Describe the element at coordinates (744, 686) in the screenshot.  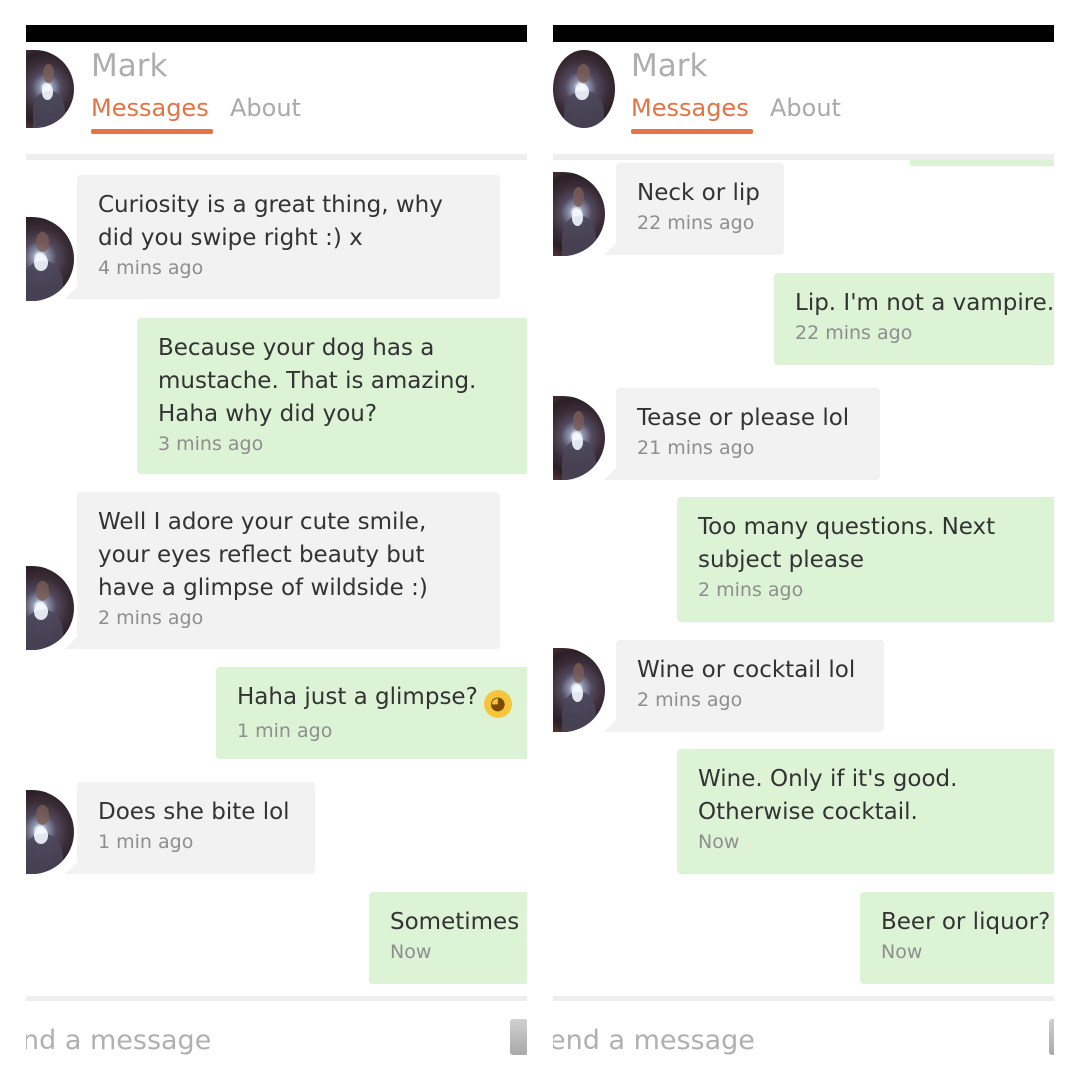
I see `message-incoming: Wine or cocktail lol 2 mins ago` at that location.